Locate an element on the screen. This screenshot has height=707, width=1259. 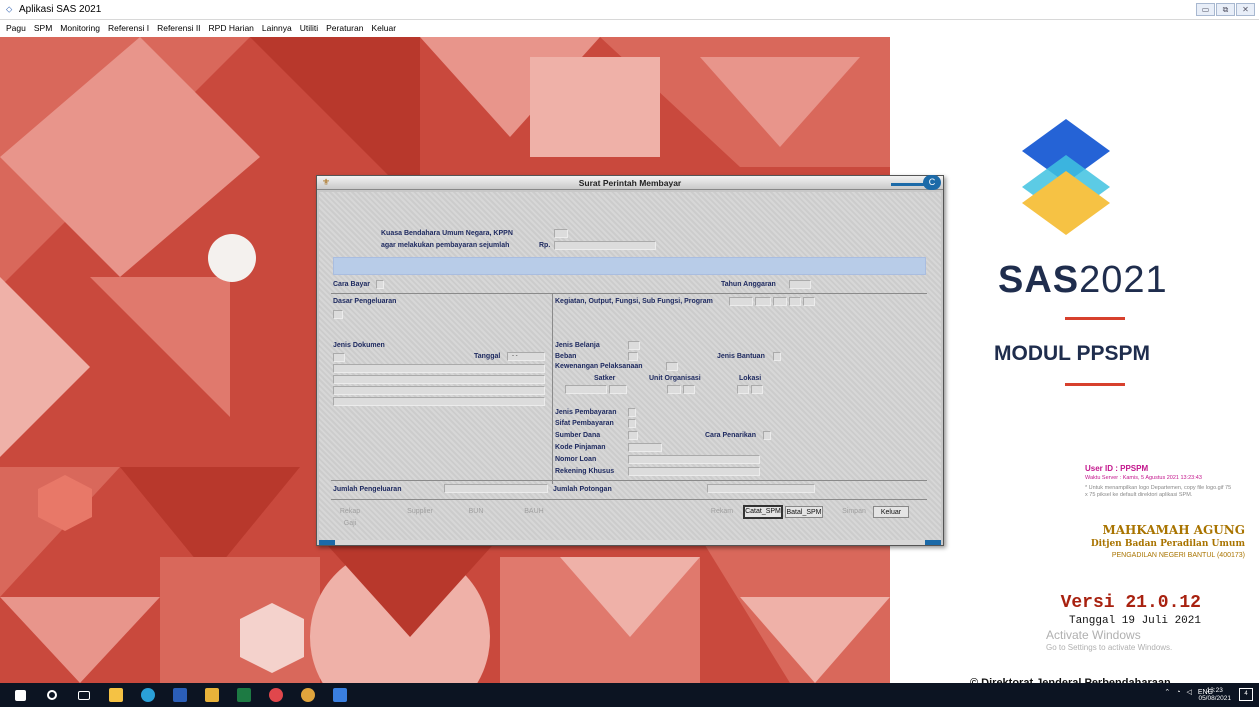
beban-field is located at coordinates (633, 356).